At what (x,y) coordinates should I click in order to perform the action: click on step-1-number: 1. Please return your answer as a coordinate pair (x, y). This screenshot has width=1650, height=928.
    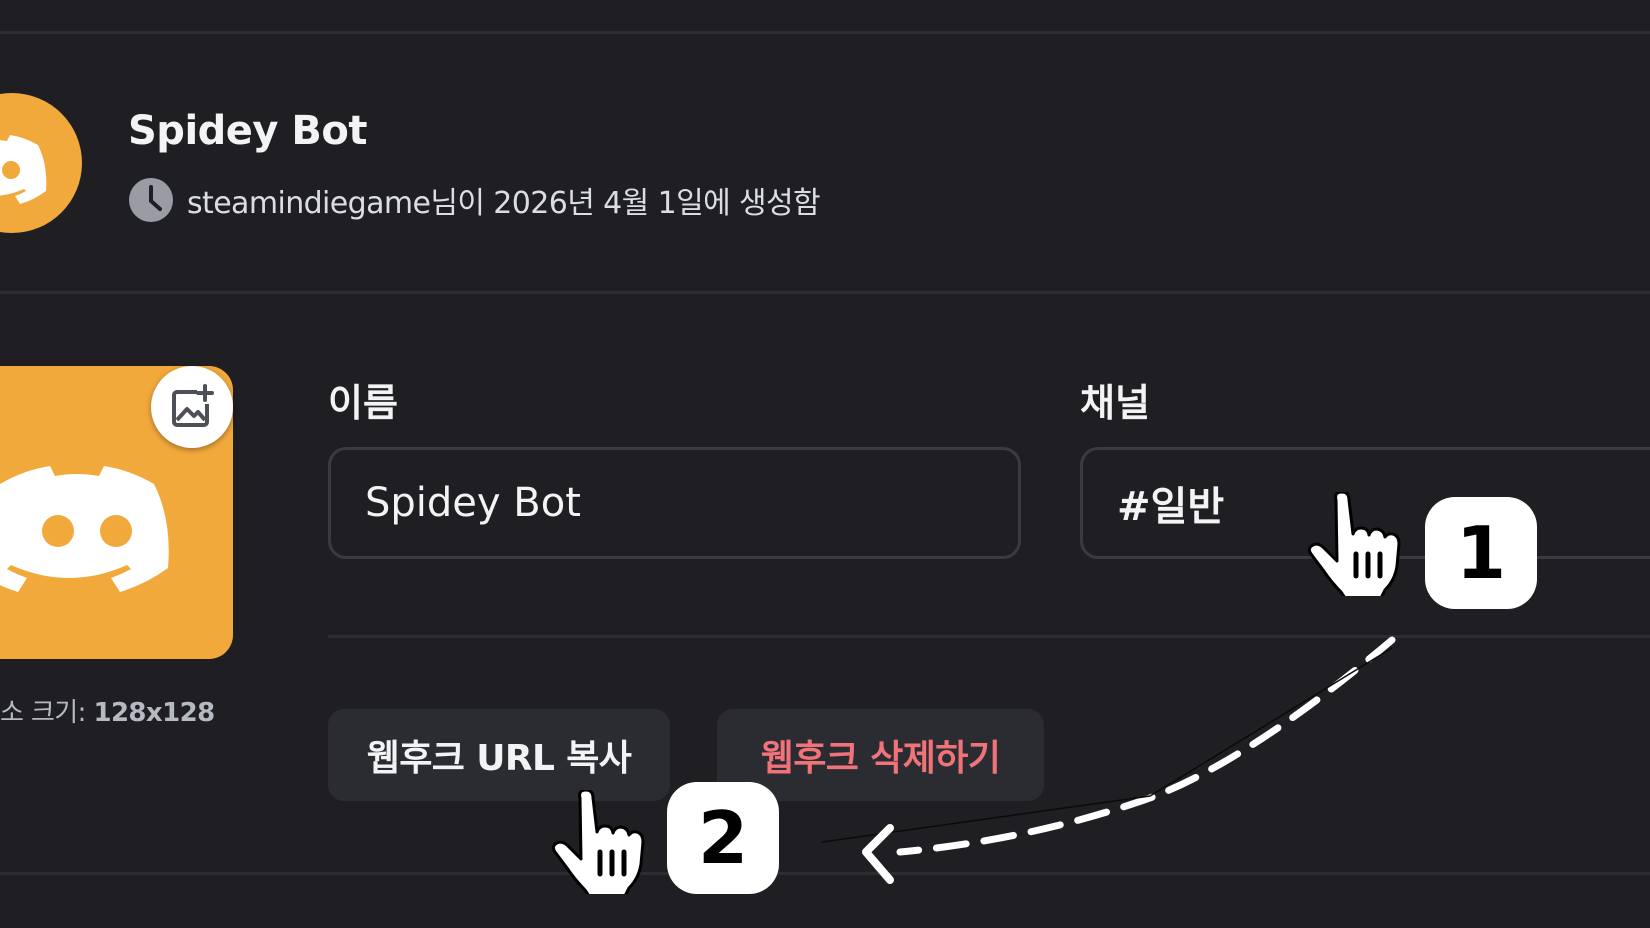
    Looking at the image, I should click on (1481, 553).